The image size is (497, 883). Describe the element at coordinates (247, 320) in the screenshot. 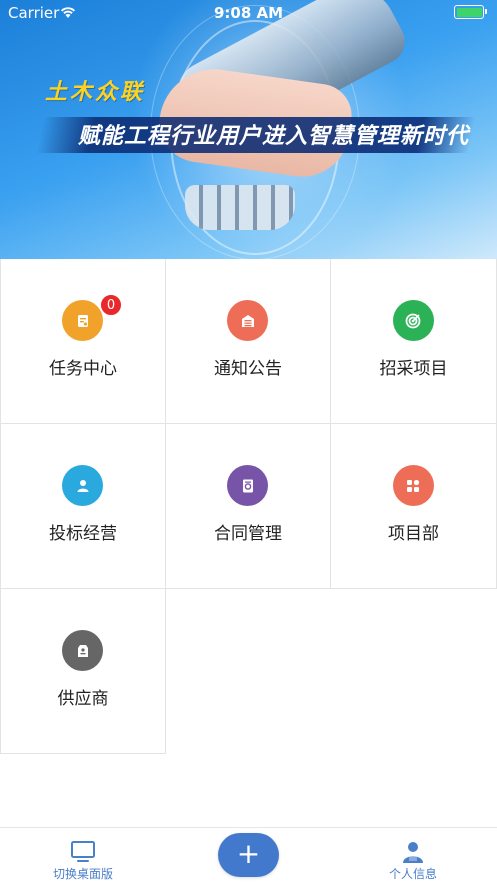

I see `notice-icon` at that location.